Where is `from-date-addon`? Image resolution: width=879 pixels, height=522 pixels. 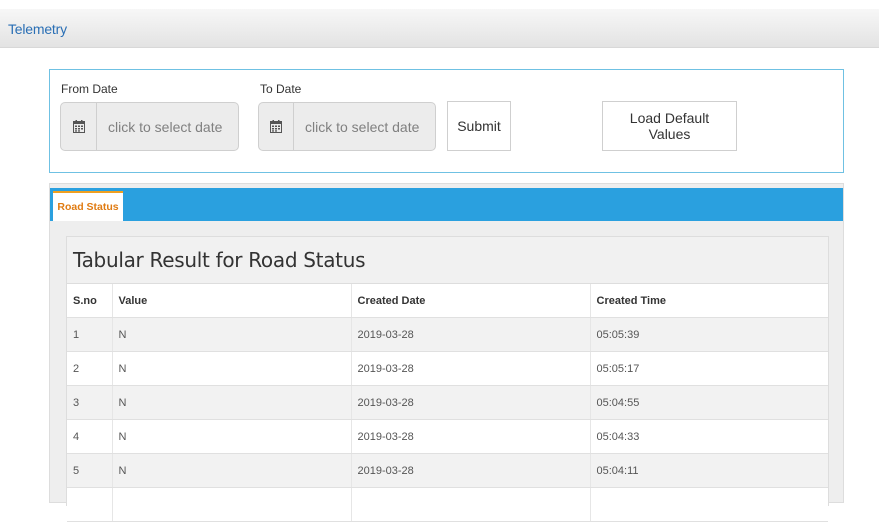
from-date-addon is located at coordinates (79, 126).